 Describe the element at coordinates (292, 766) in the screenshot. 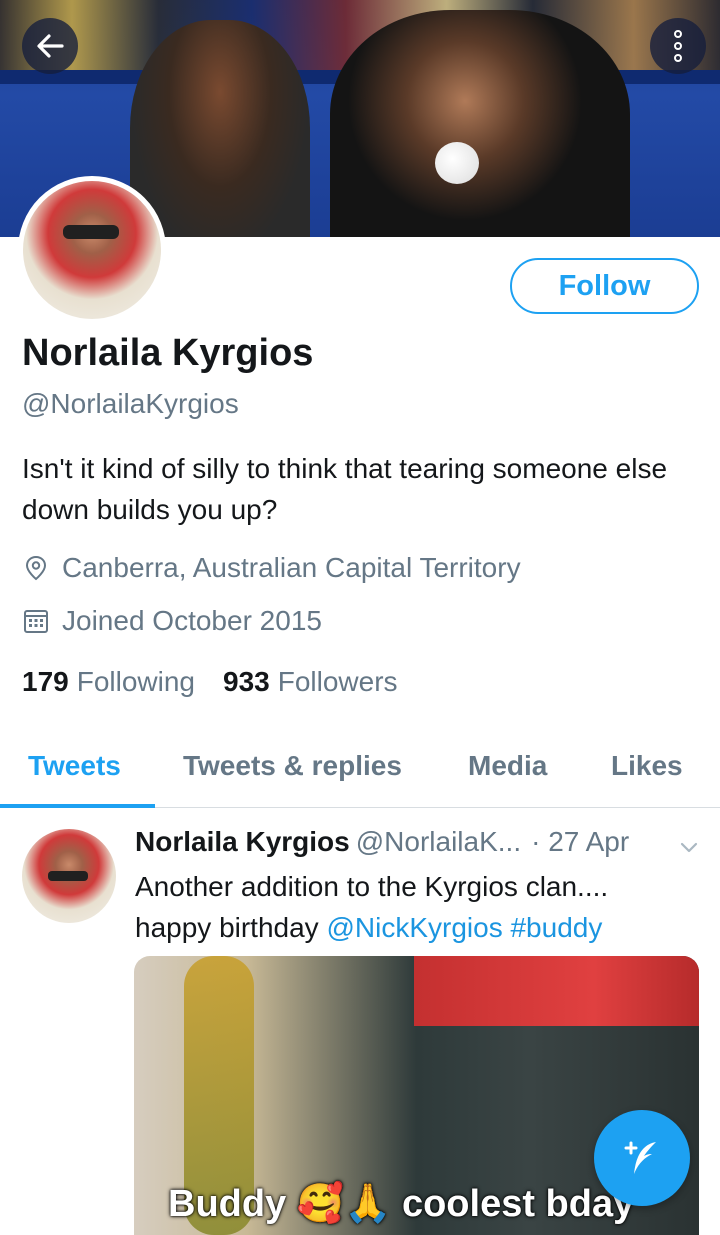

I see `tab-tweets-replies: Tweets & replies` at that location.